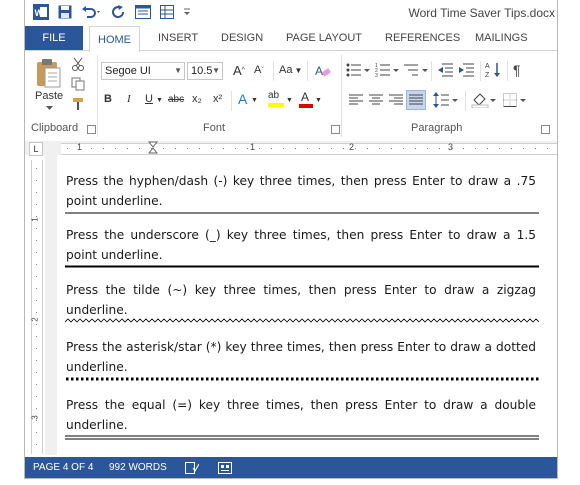  What do you see at coordinates (41, 12) in the screenshot?
I see `word-app-icon: W` at bounding box center [41, 12].